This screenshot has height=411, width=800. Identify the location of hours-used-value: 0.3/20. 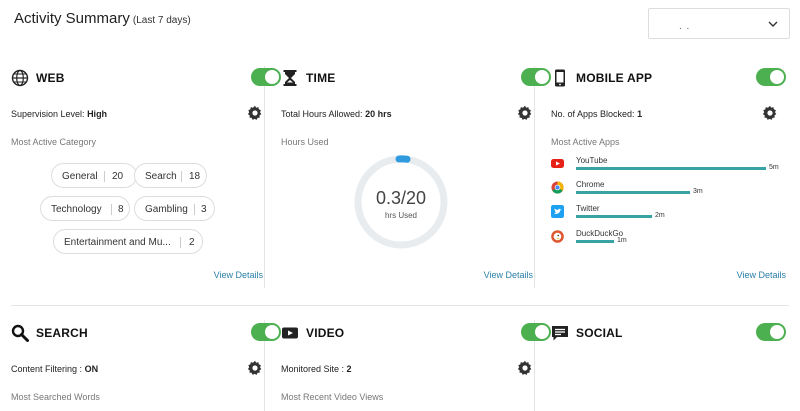
(401, 198).